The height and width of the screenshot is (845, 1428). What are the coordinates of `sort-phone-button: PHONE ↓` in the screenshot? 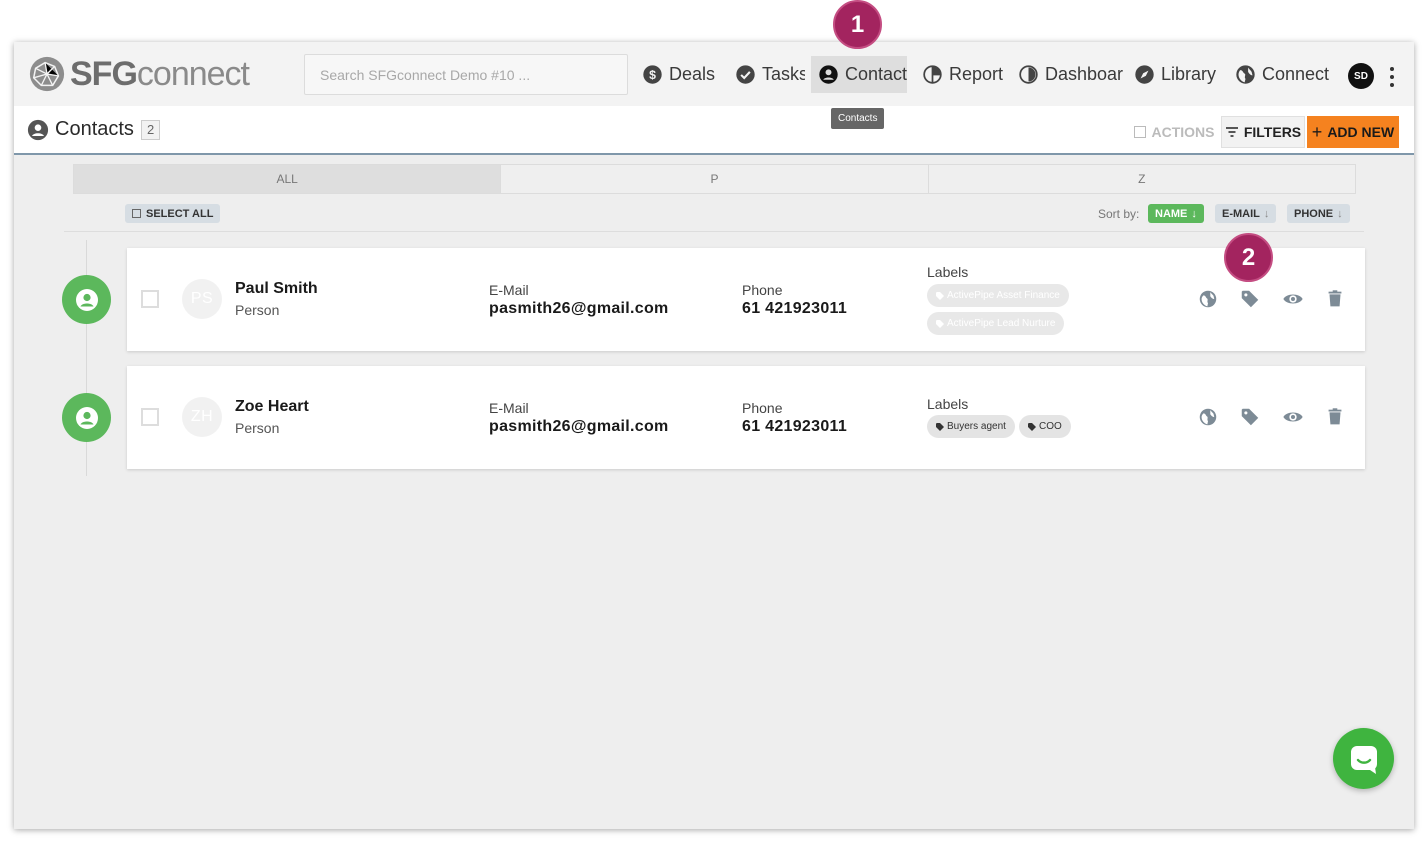 It's located at (1318, 213).